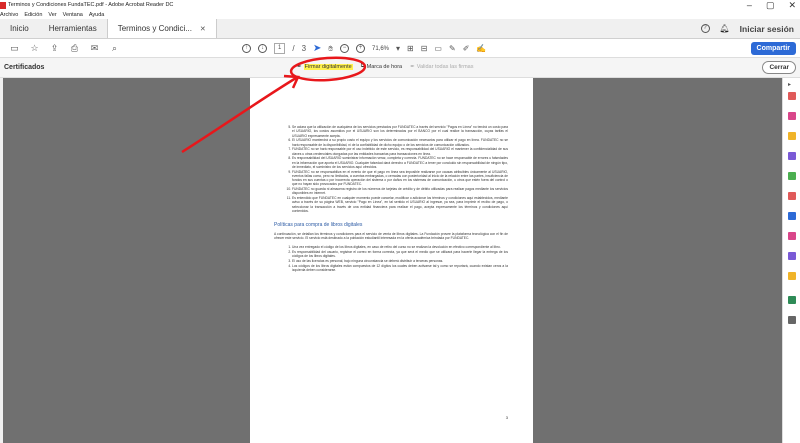 This screenshot has height=443, width=800. What do you see at coordinates (33, 15) in the screenshot?
I see `menu-edicion: Edición` at bounding box center [33, 15].